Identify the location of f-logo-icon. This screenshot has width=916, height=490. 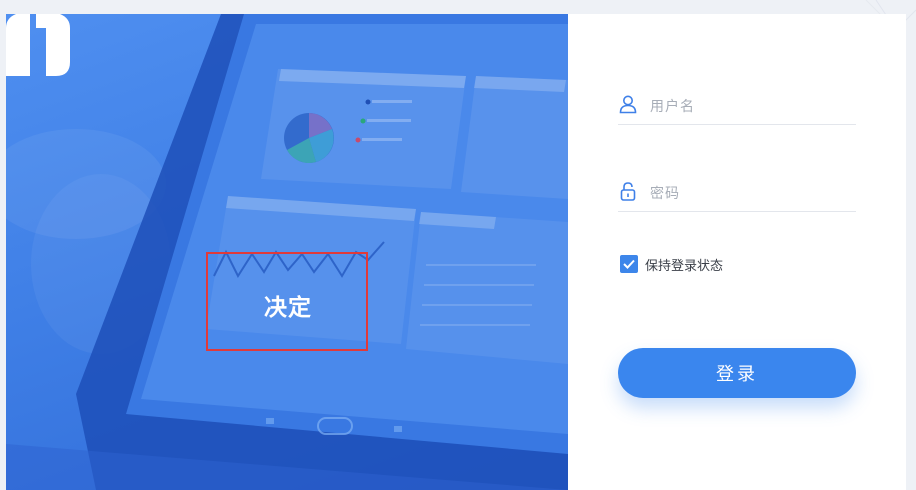
(38, 45).